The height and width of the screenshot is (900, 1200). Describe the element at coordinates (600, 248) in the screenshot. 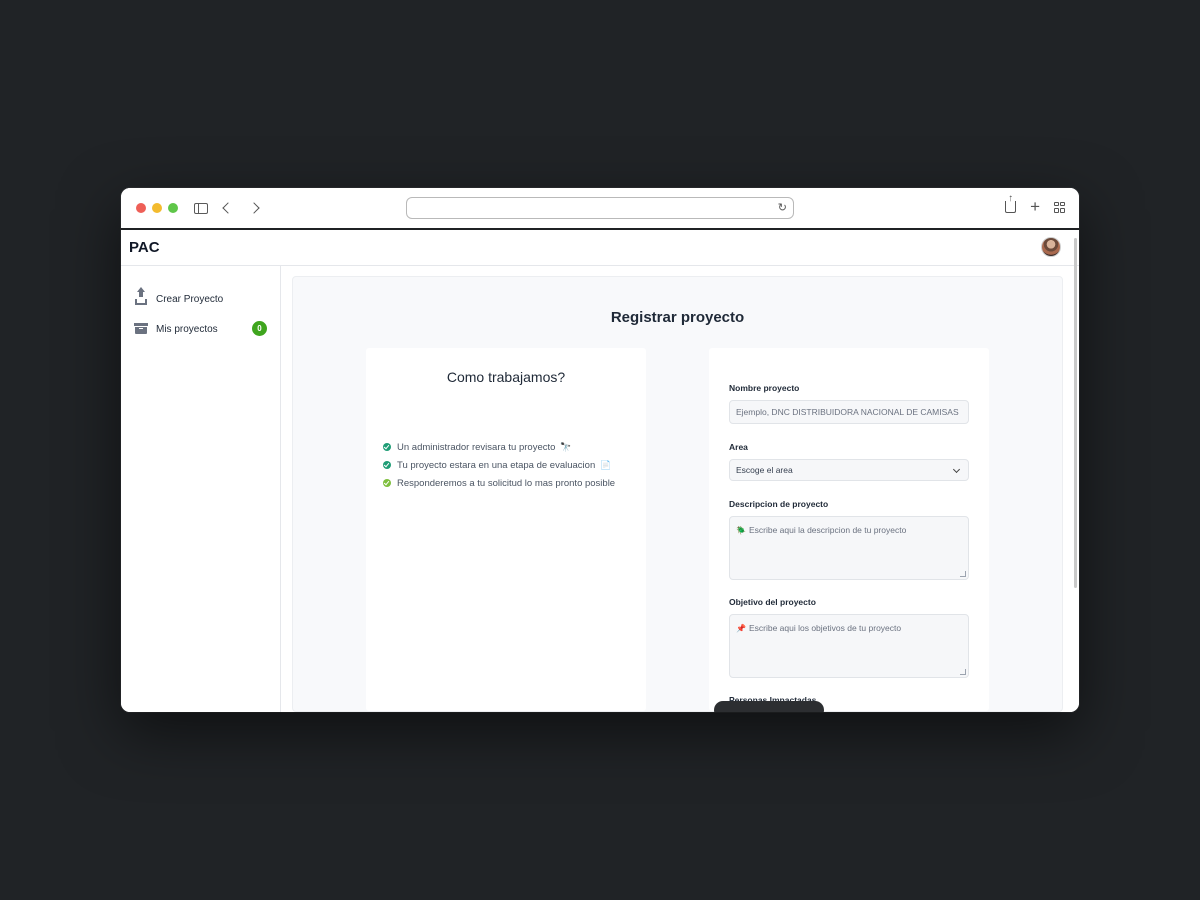

I see `app-header: PAC` at that location.